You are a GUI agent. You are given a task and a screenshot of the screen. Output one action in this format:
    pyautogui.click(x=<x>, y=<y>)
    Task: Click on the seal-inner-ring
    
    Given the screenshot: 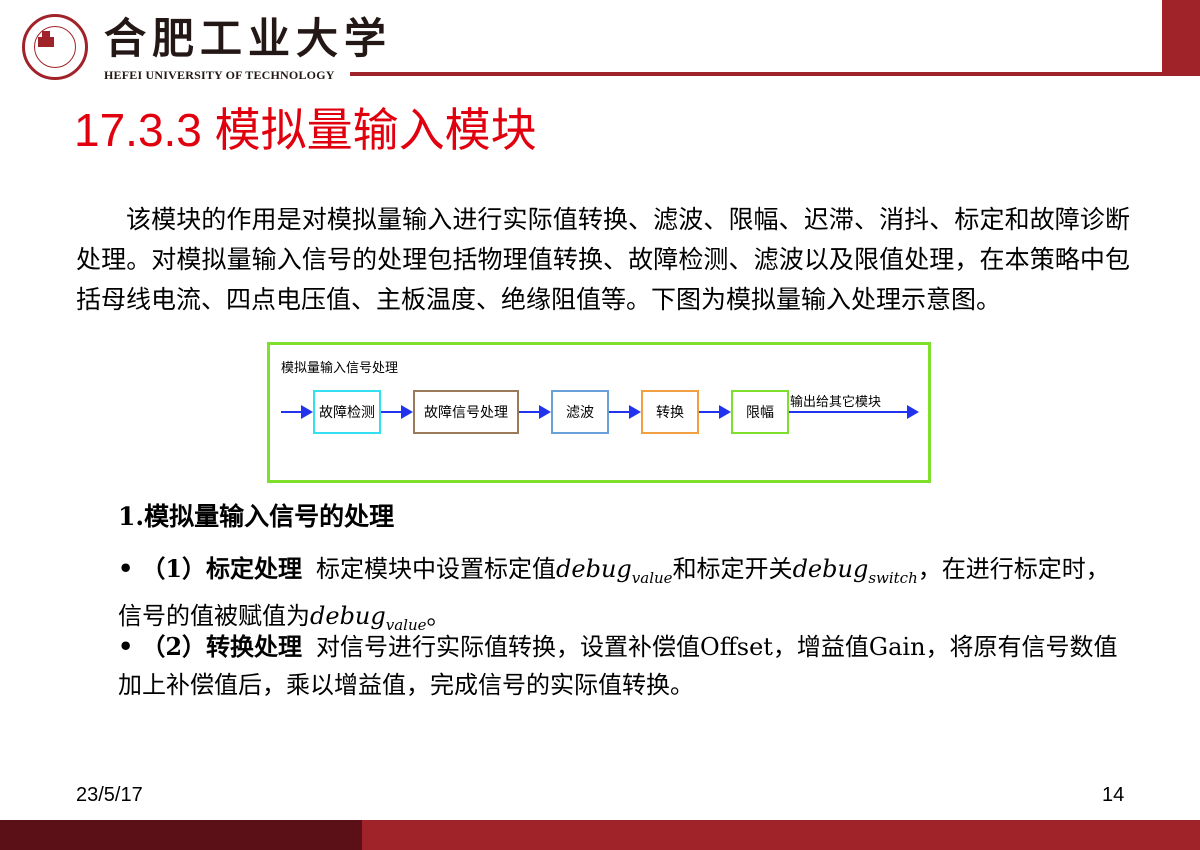 What is the action you would take?
    pyautogui.click(x=55, y=47)
    